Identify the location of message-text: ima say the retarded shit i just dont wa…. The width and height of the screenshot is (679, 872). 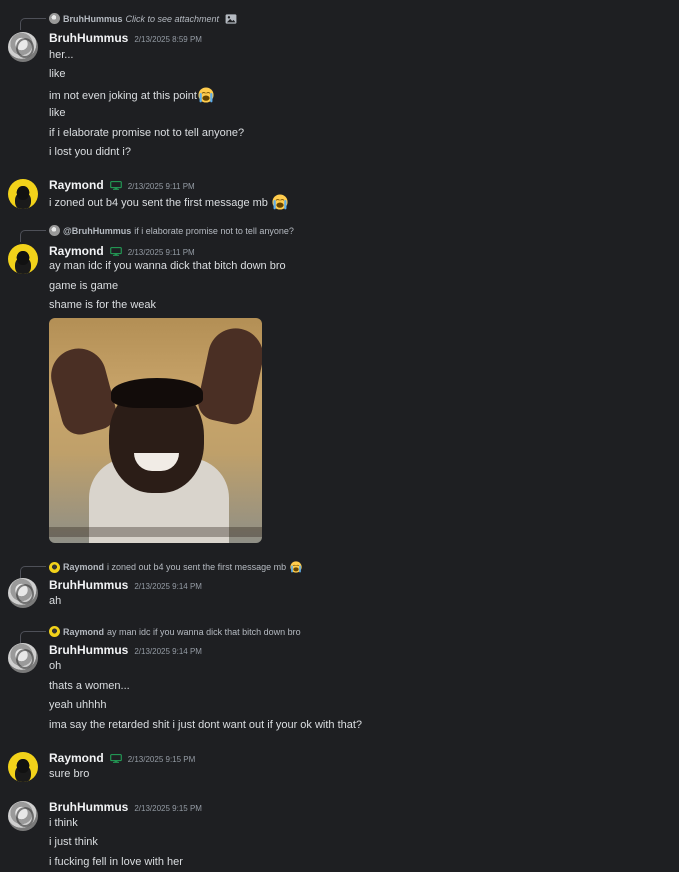
(206, 725).